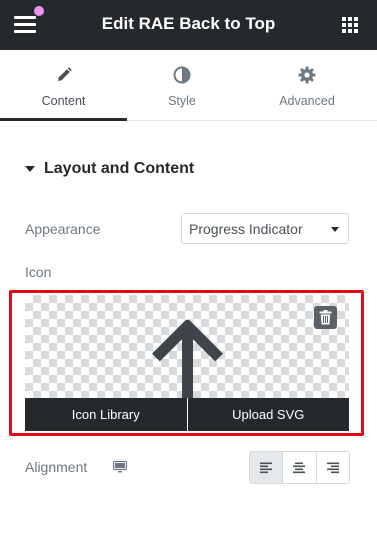 The image size is (377, 536). What do you see at coordinates (307, 85) in the screenshot?
I see `tab-advanced: Advanced` at bounding box center [307, 85].